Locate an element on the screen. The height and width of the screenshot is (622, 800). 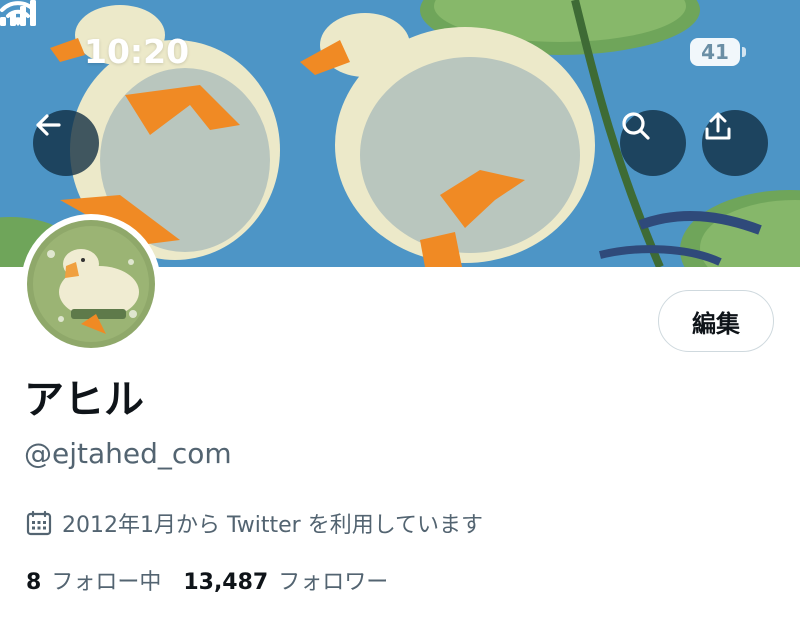
follow-stats: 8 フォロー中 13,487 フォロワー is located at coordinates (218, 580).